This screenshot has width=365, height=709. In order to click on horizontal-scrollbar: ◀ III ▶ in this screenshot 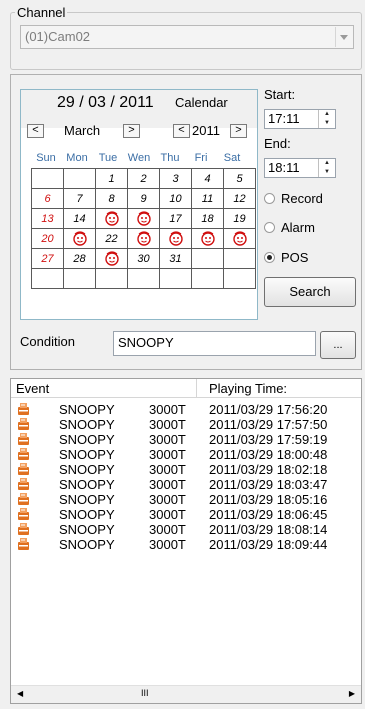, I will do `click(186, 694)`.